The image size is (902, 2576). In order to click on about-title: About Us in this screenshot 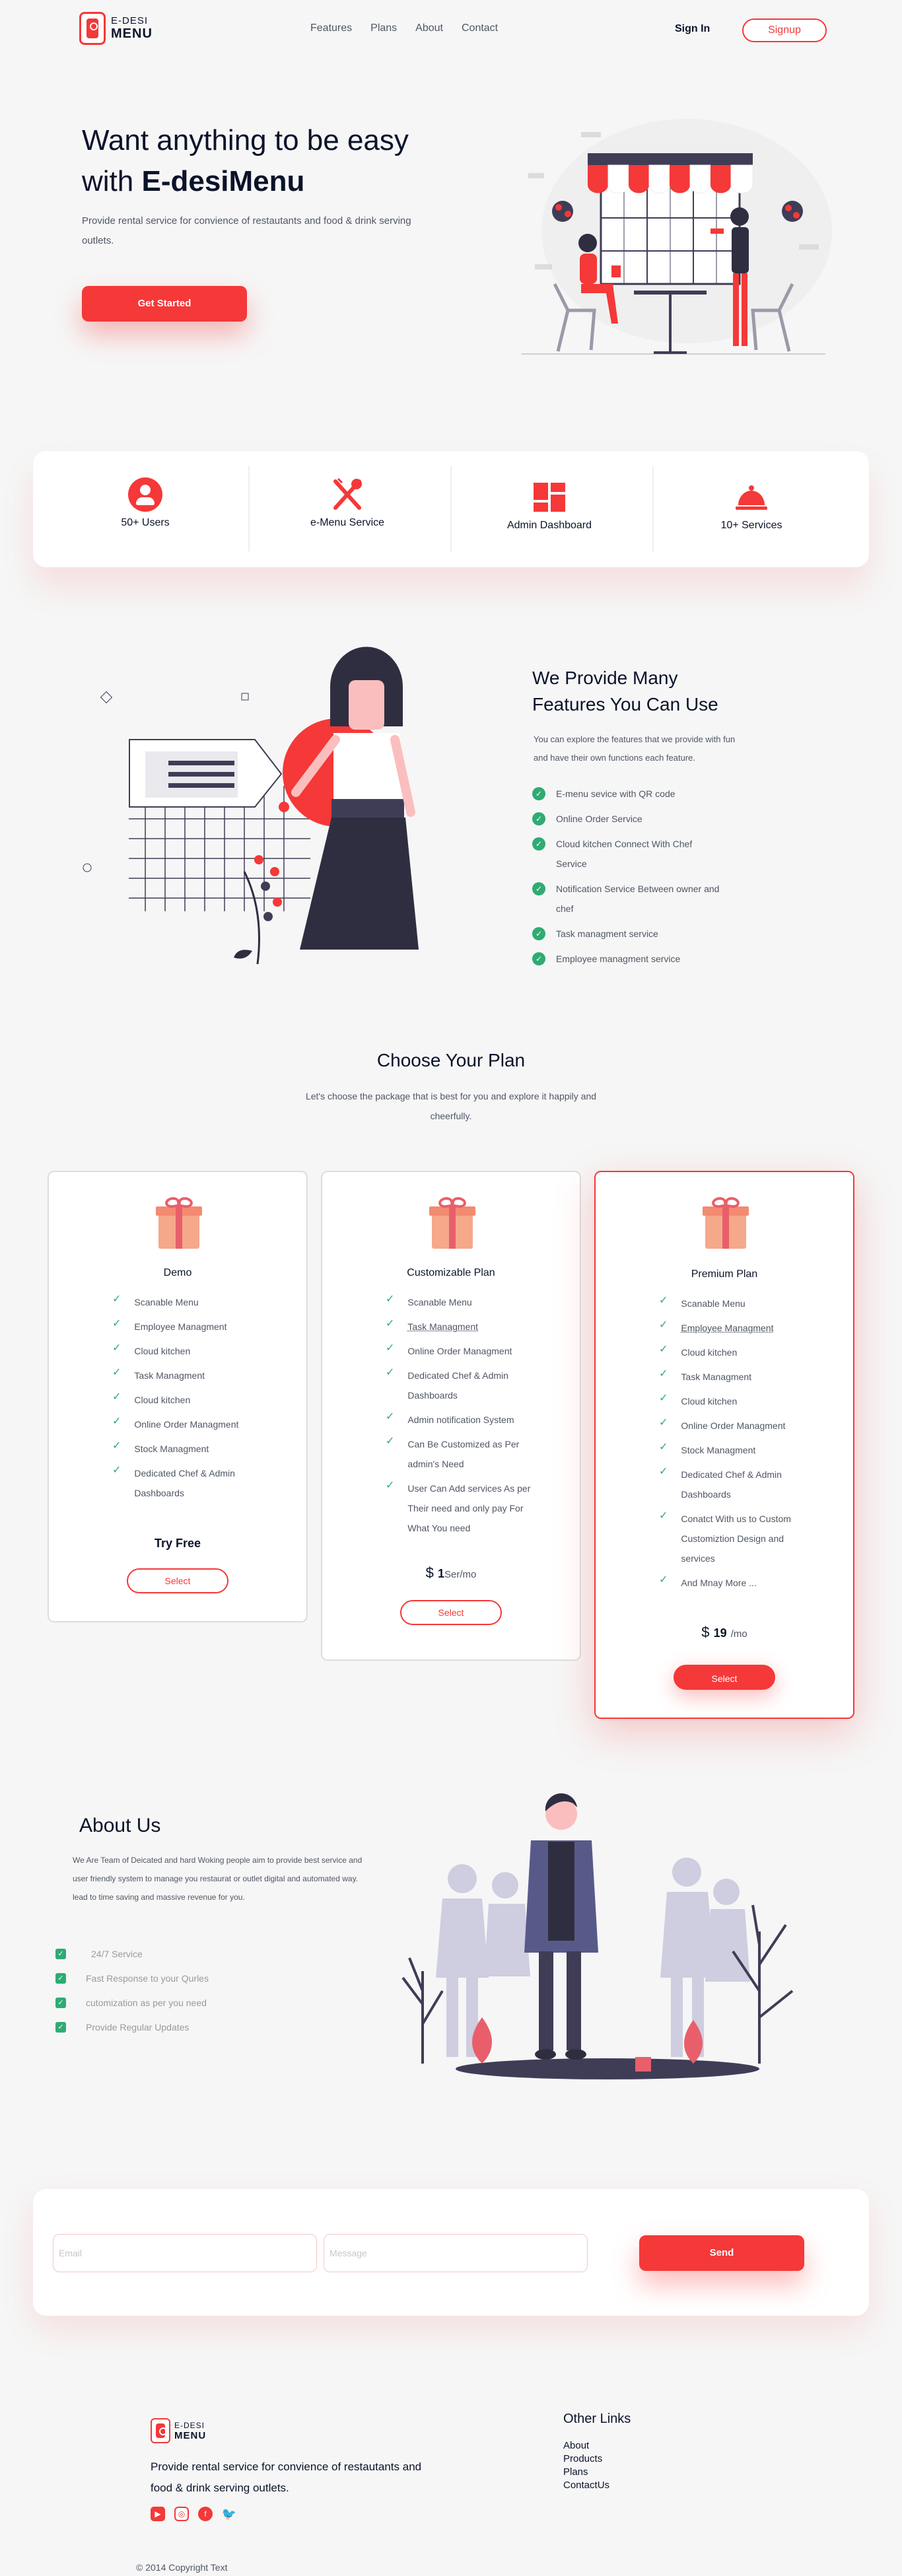, I will do `click(120, 1826)`.